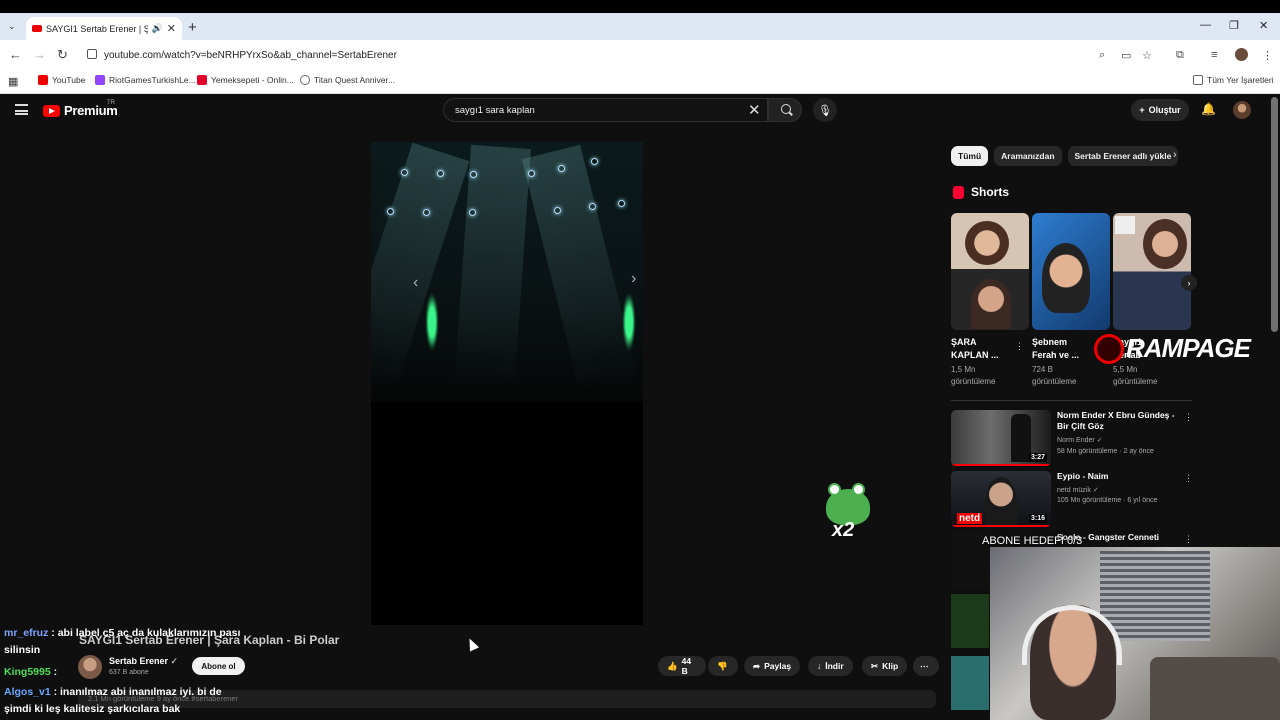 The width and height of the screenshot is (1280, 720). Describe the element at coordinates (27, 672) in the screenshot. I see `chat-user: King5995` at that location.